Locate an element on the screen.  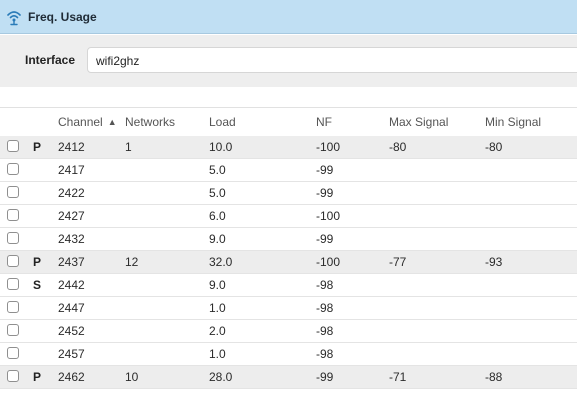
cell-networks: 12 is located at coordinates (132, 262).